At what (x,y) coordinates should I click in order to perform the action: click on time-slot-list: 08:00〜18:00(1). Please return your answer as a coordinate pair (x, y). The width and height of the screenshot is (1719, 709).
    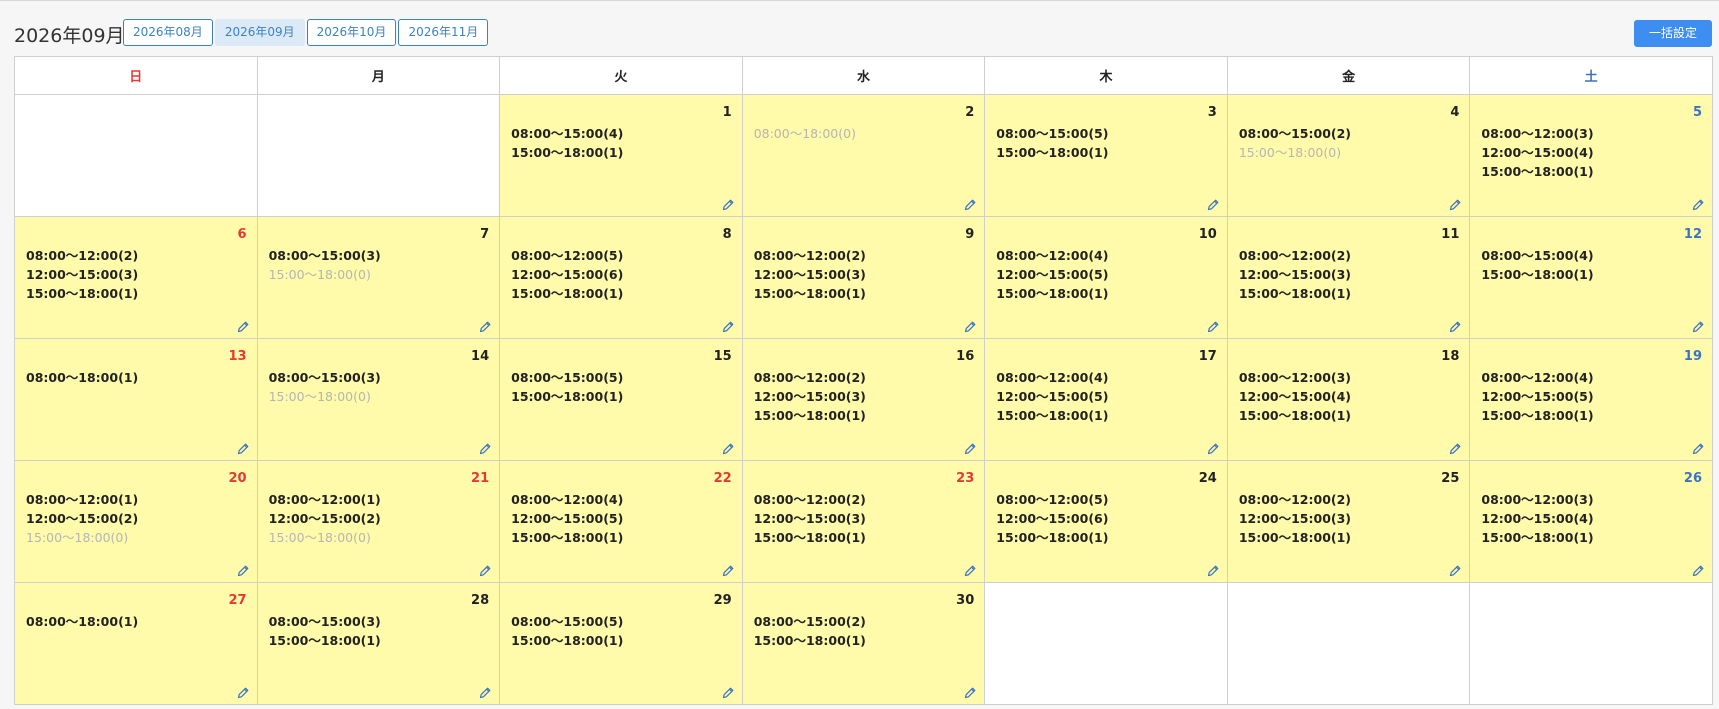
    Looking at the image, I should click on (82, 377).